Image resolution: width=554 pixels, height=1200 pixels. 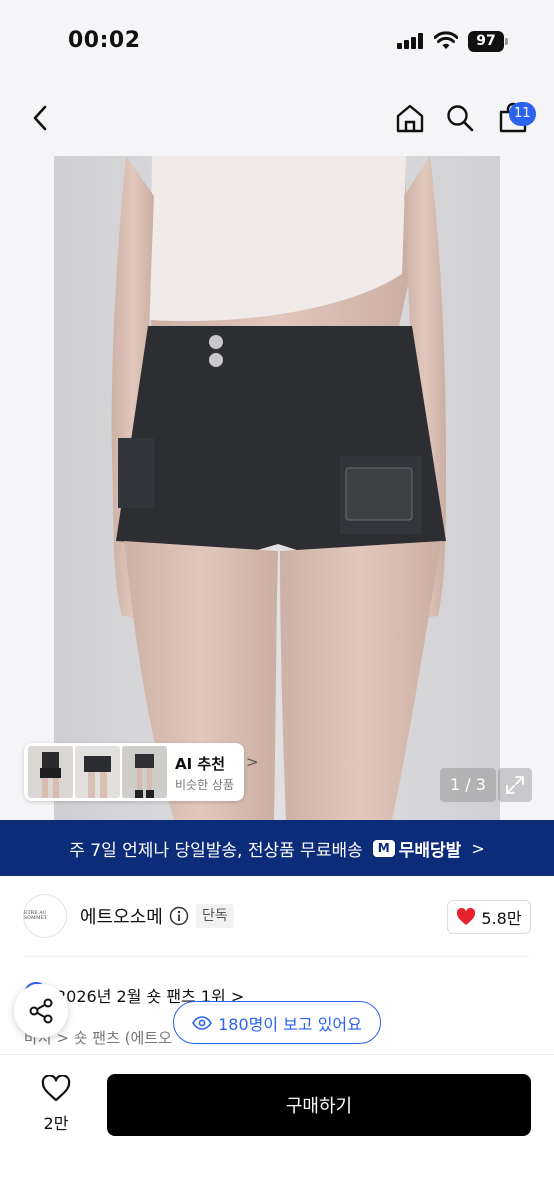 I want to click on heart-outline-icon, so click(x=56, y=1088).